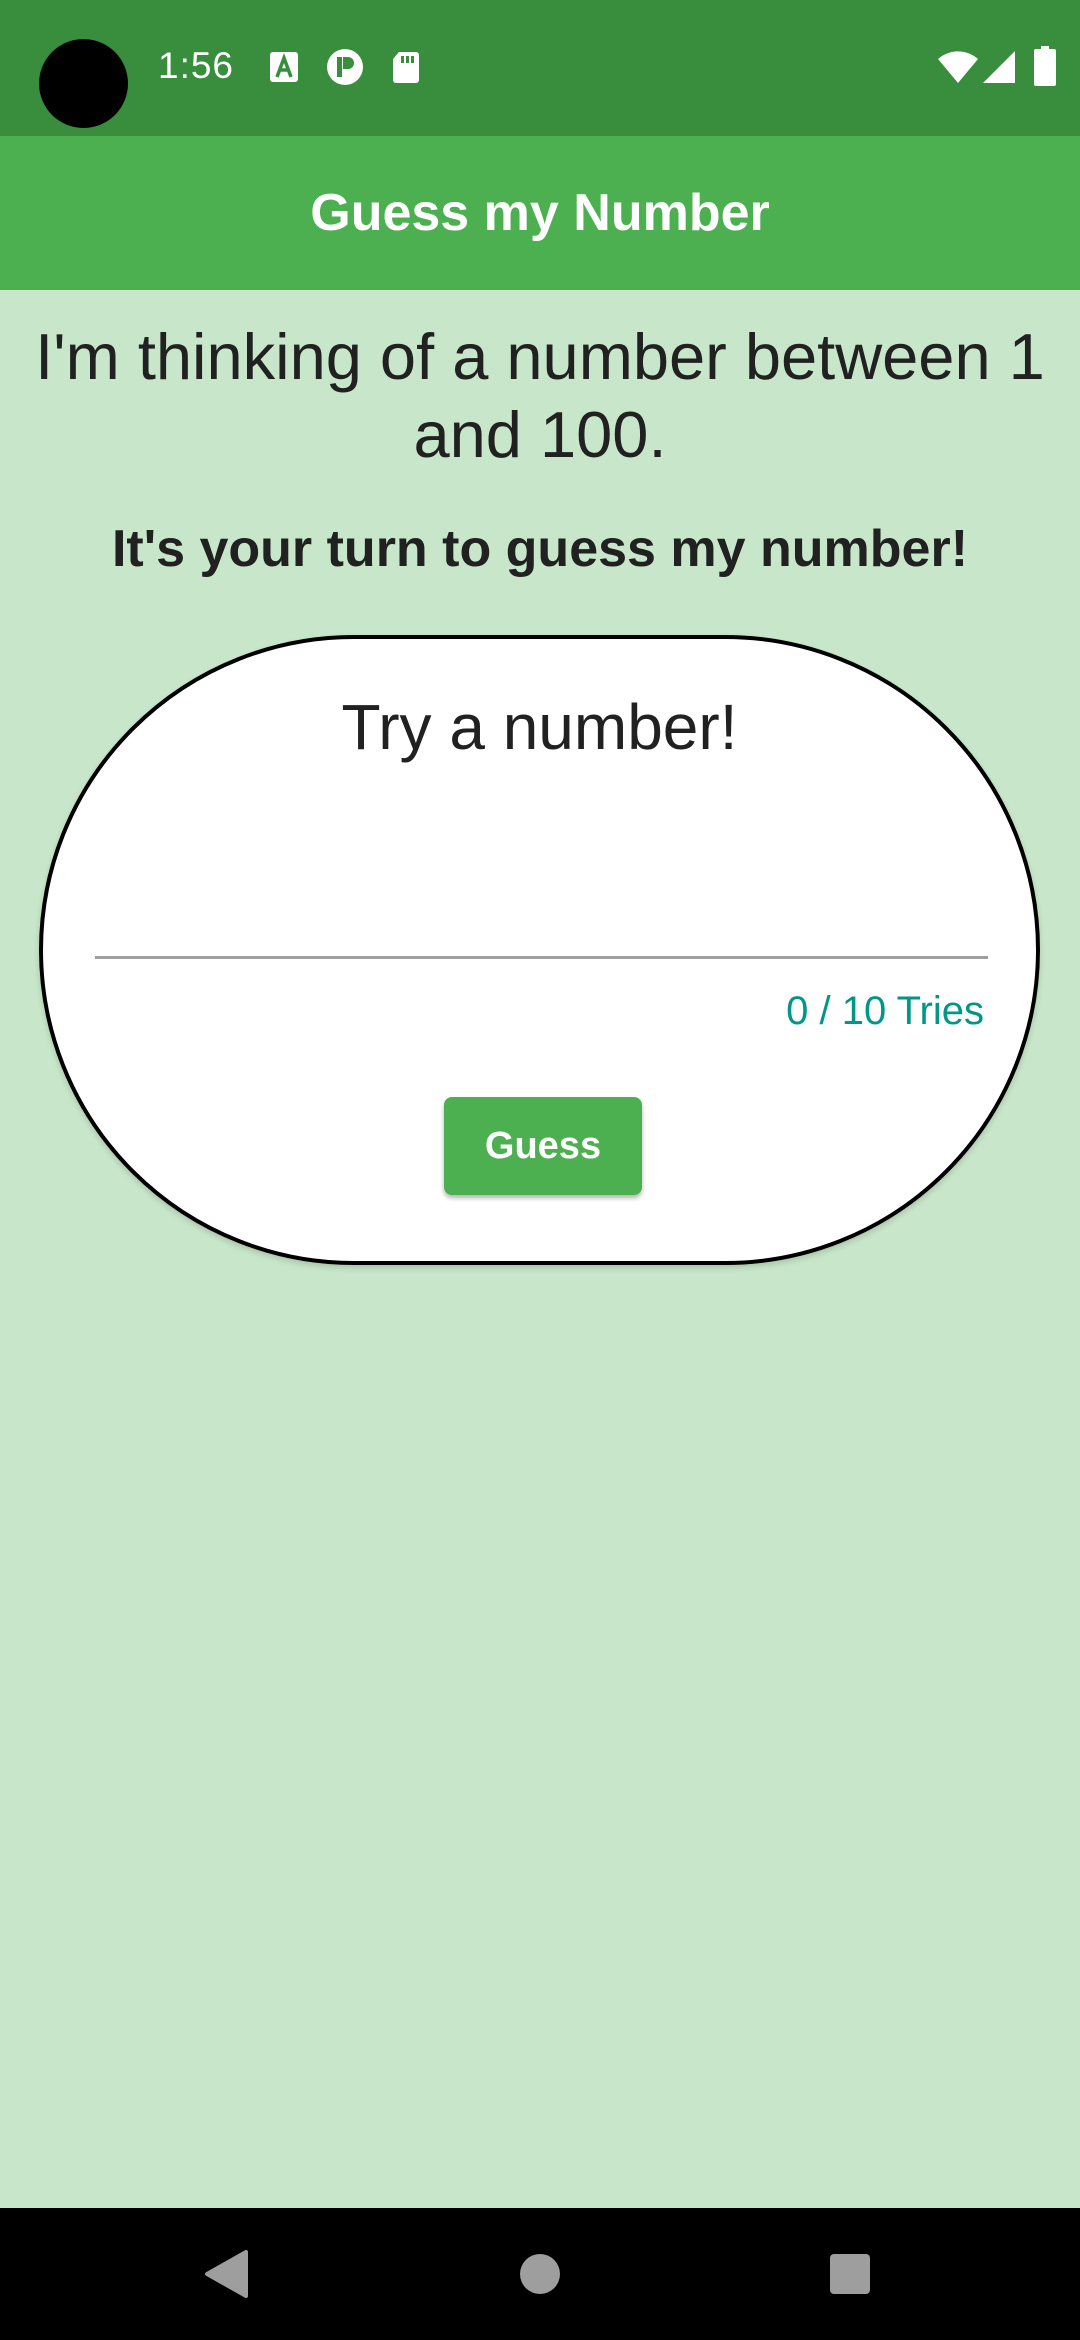 The width and height of the screenshot is (1080, 2340). I want to click on back-button, so click(226, 2274).